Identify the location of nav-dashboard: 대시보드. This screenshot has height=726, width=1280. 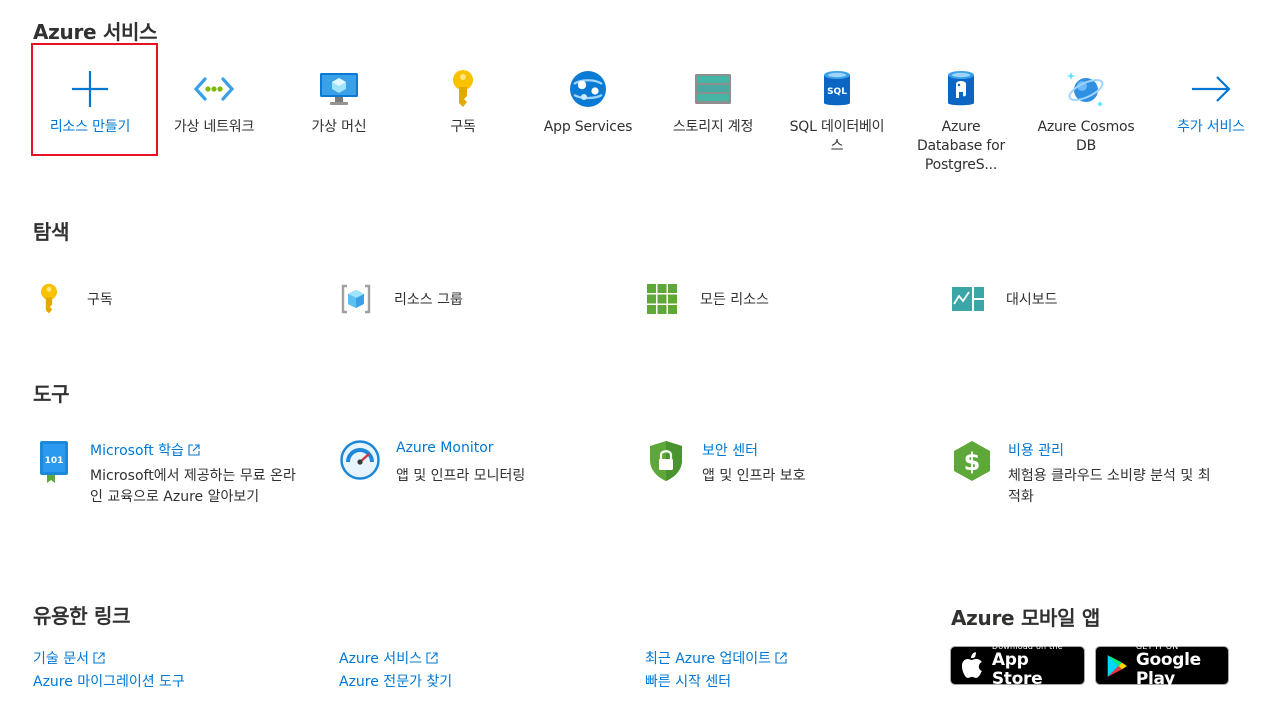
(1004, 299).